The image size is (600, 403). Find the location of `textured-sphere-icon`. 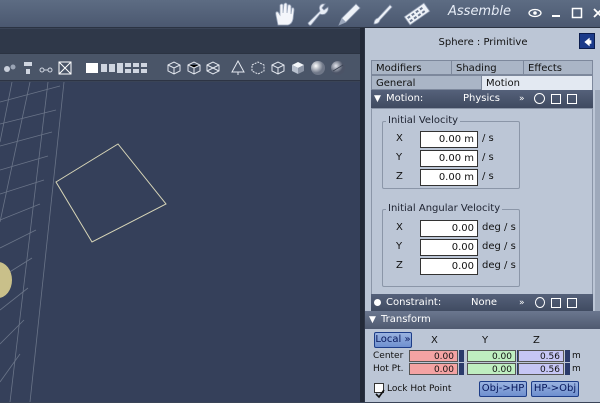

textured-sphere-icon is located at coordinates (338, 68).